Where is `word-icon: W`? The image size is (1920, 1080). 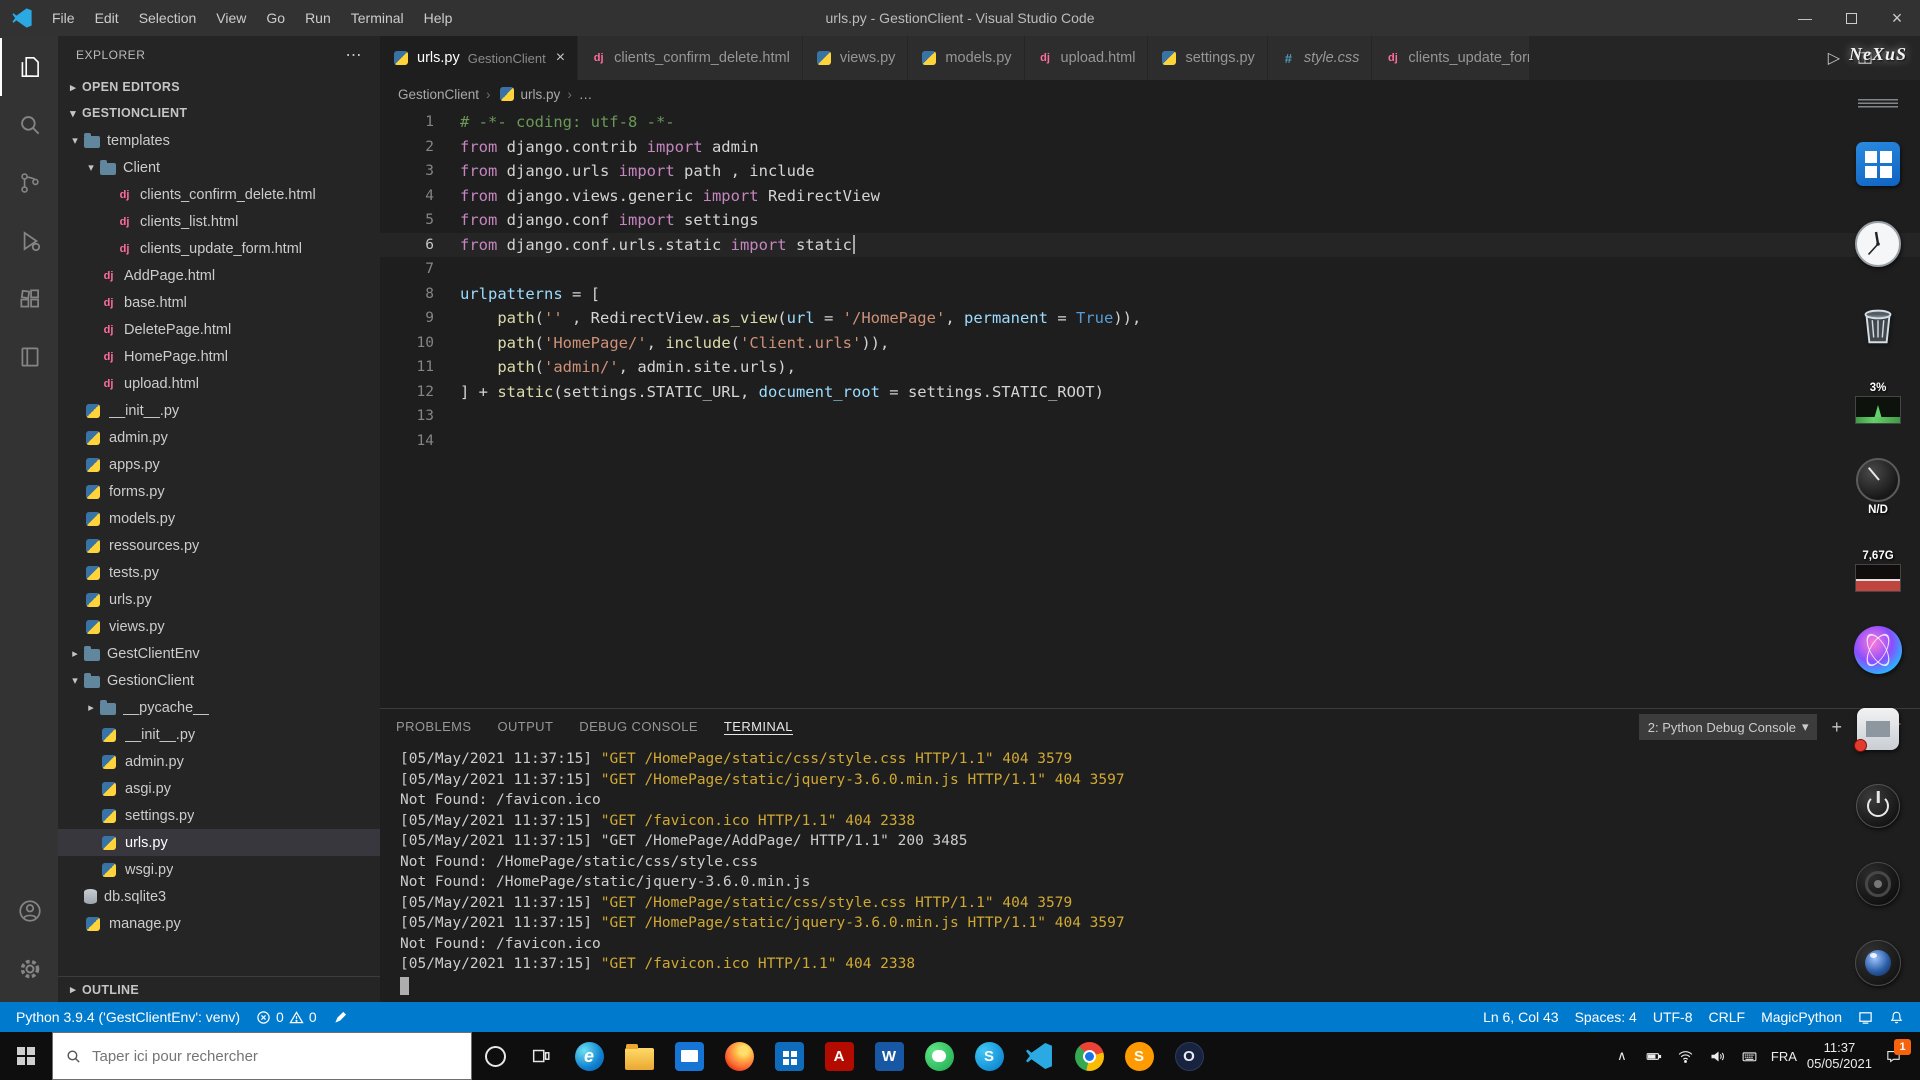
word-icon: W is located at coordinates (889, 1056).